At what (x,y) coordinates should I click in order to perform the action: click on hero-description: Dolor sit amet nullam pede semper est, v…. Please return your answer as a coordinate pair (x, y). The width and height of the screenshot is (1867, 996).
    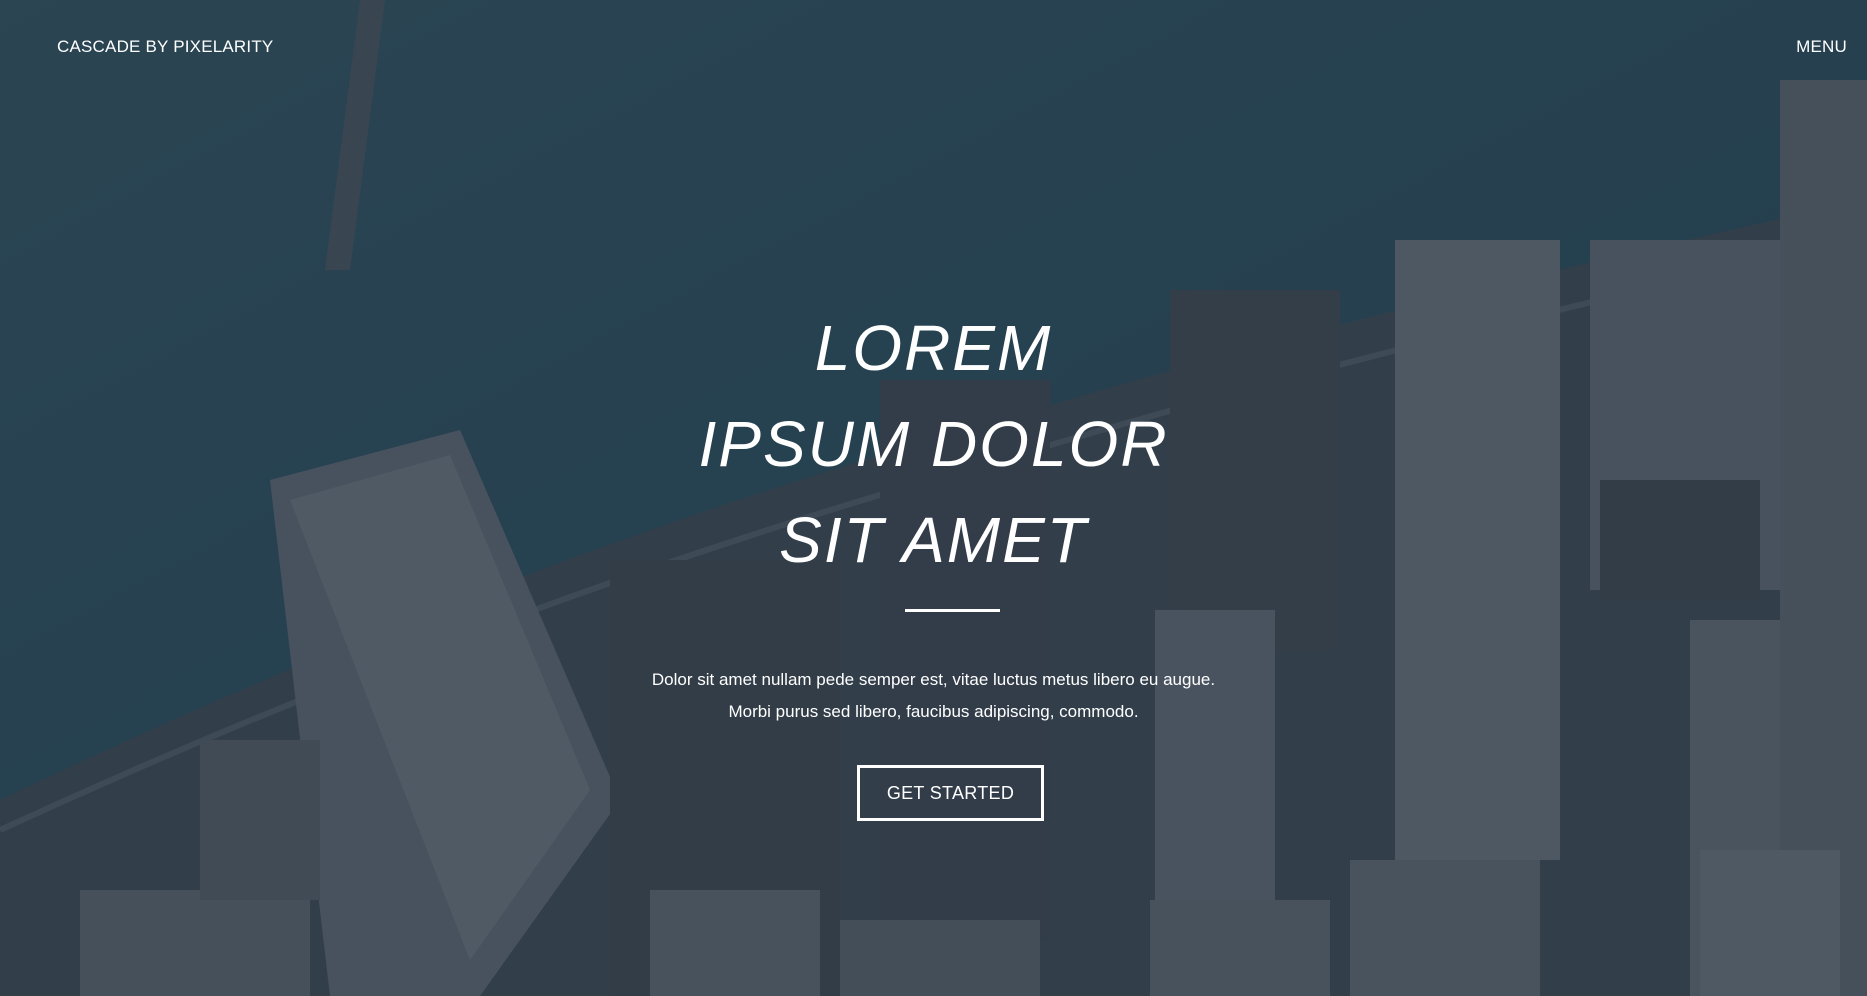
    Looking at the image, I should click on (933, 696).